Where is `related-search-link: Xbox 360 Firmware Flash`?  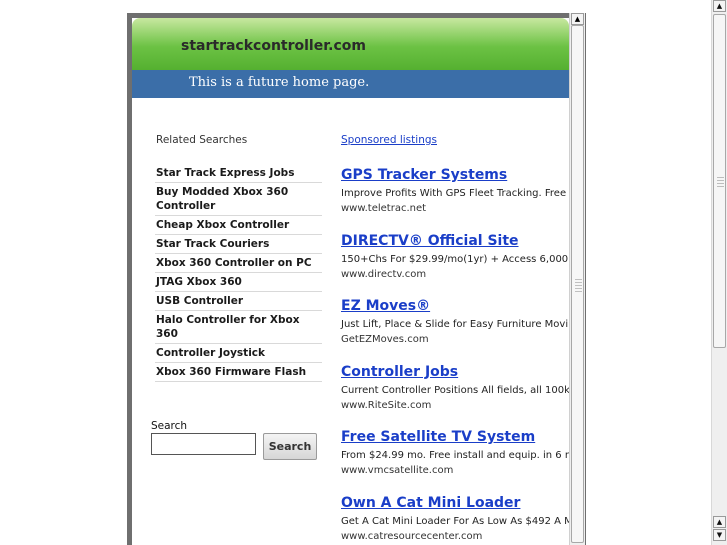
related-search-link: Xbox 360 Firmware Flash is located at coordinates (238, 372).